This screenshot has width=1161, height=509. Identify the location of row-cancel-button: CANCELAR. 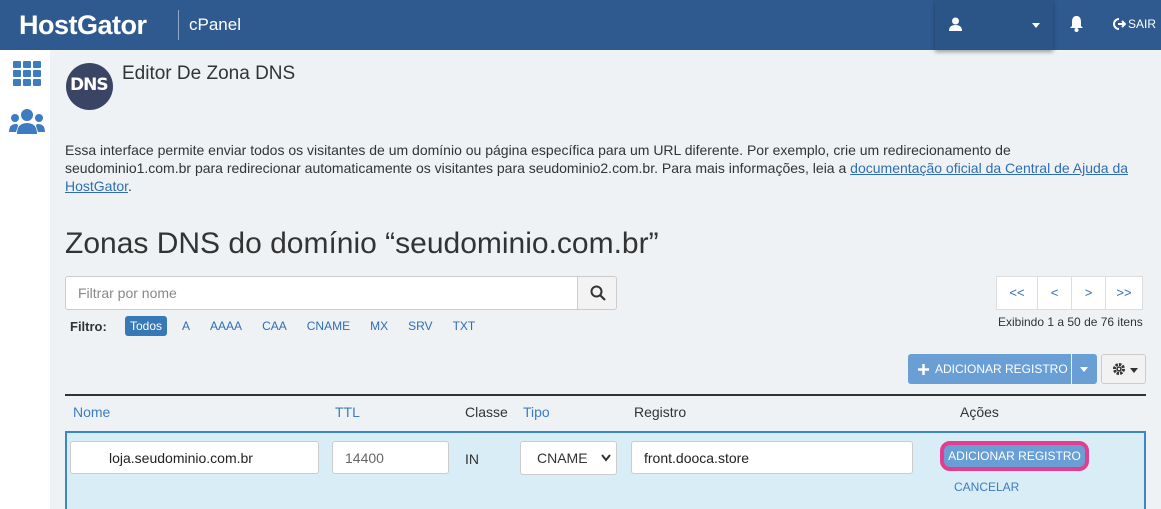
(986, 487).